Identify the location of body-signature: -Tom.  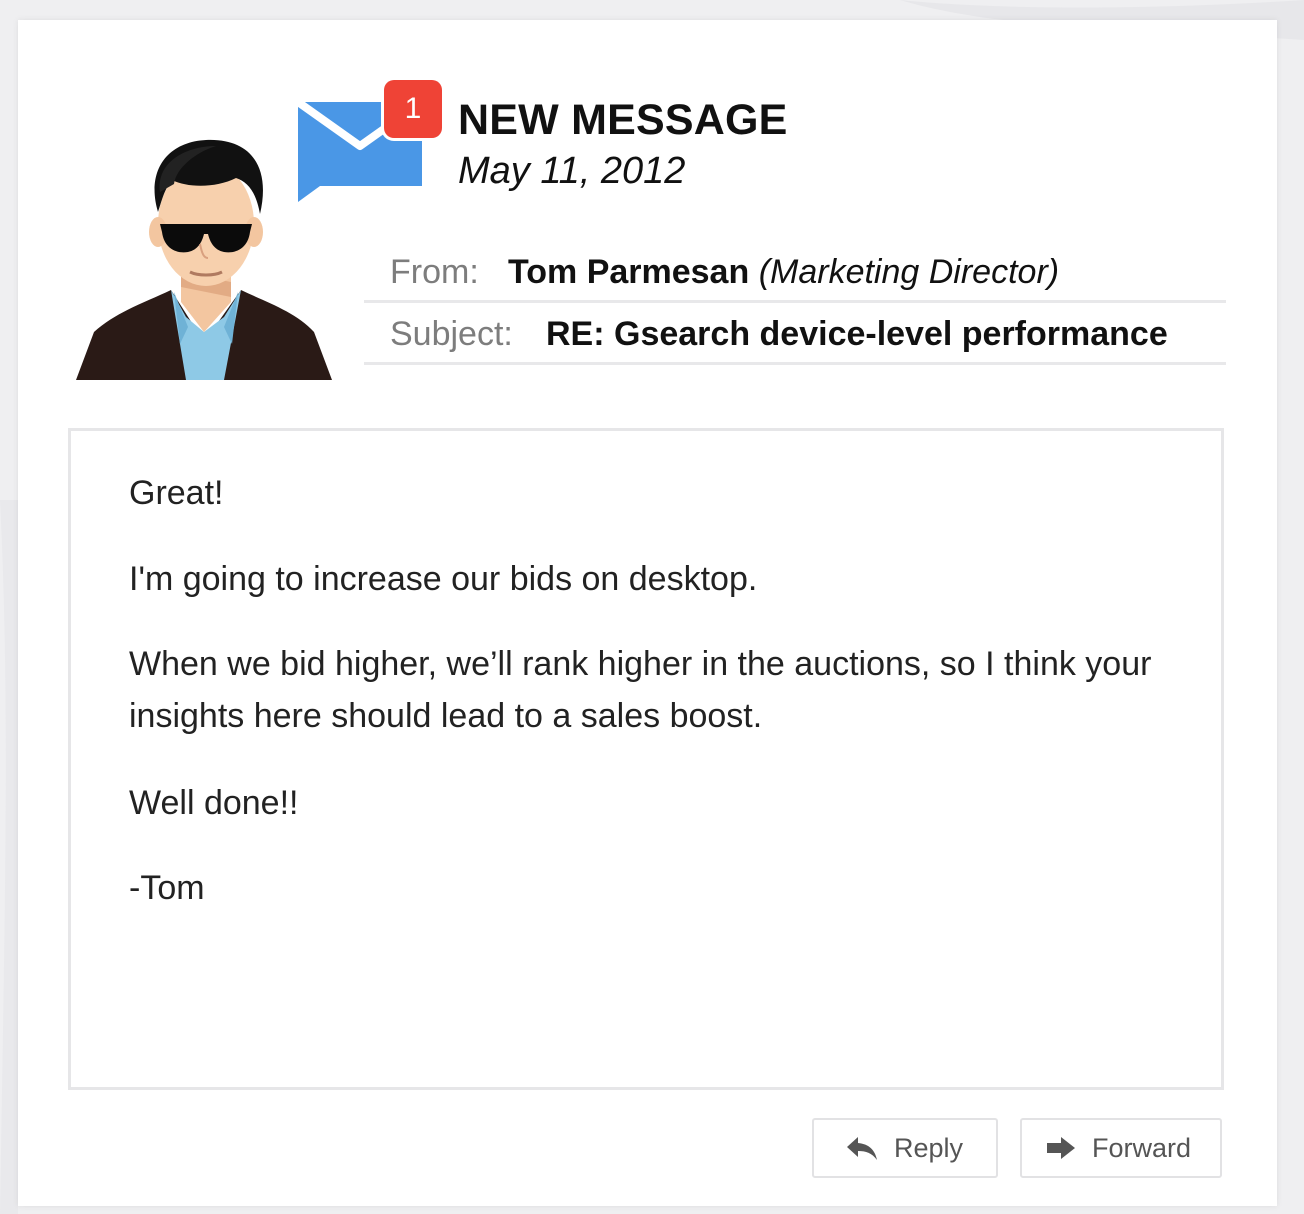
(167, 888).